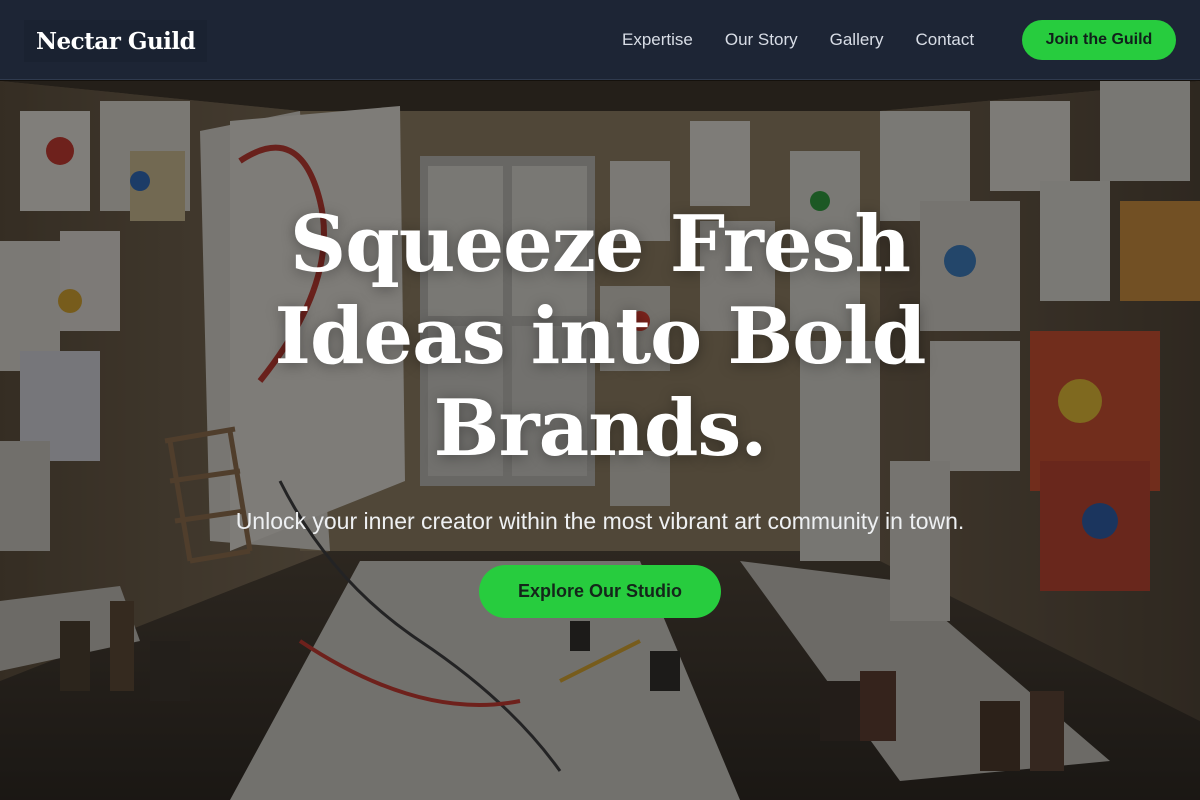 This screenshot has height=800, width=1200. I want to click on hero-headline-line-1: Squeeze Fresh, so click(600, 244).